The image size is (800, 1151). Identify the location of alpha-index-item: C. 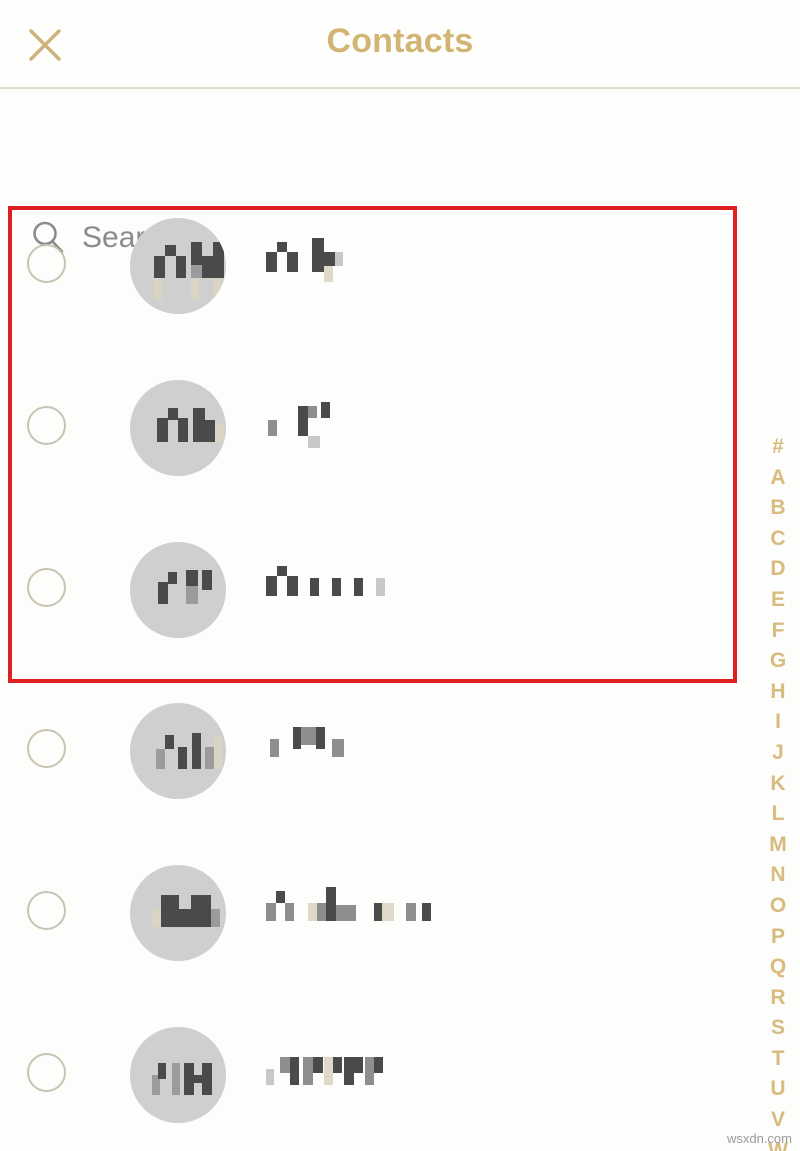
(778, 539).